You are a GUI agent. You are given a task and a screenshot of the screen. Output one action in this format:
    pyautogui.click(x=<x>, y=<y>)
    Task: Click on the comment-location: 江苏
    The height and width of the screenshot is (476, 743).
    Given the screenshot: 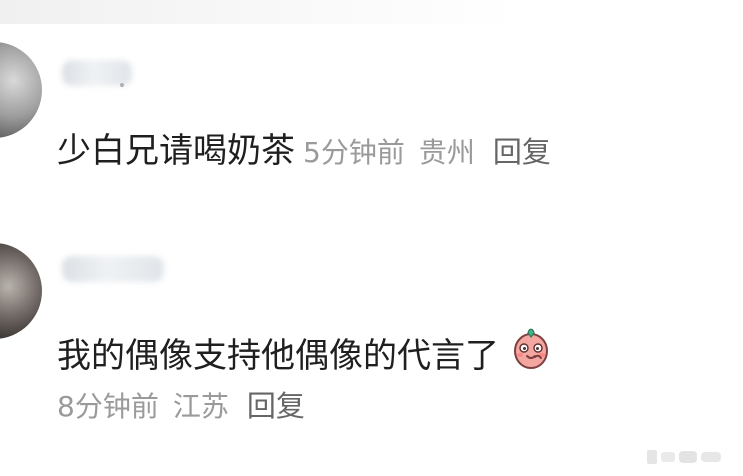 What is the action you would take?
    pyautogui.click(x=200, y=406)
    